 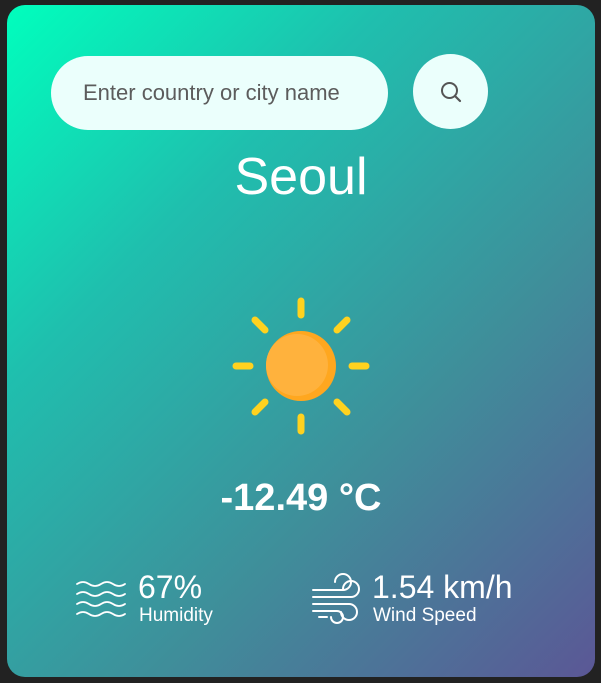 What do you see at coordinates (301, 177) in the screenshot?
I see `city-name: Seoul` at bounding box center [301, 177].